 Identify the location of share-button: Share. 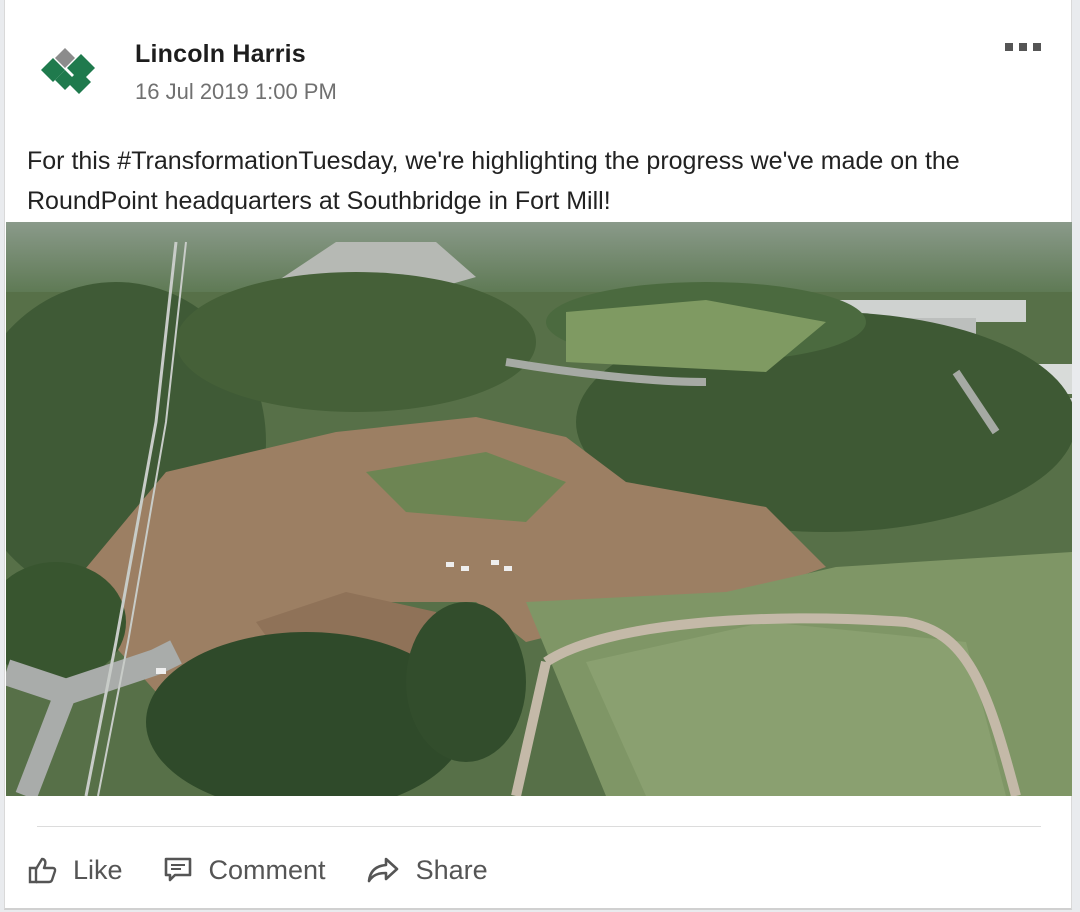
(427, 870).